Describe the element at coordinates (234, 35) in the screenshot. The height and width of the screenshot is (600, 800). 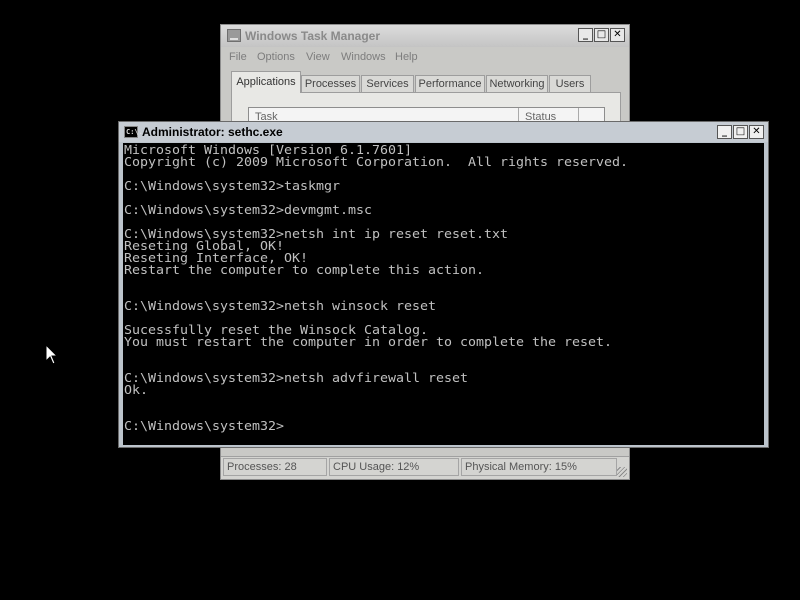
I see `taskmgr-app-icon` at that location.